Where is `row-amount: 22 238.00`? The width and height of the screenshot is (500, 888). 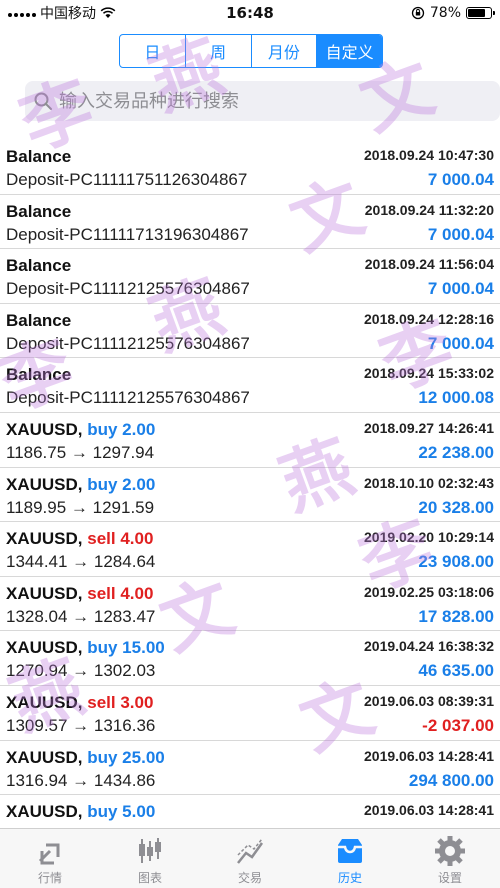
row-amount: 22 238.00 is located at coordinates (456, 452).